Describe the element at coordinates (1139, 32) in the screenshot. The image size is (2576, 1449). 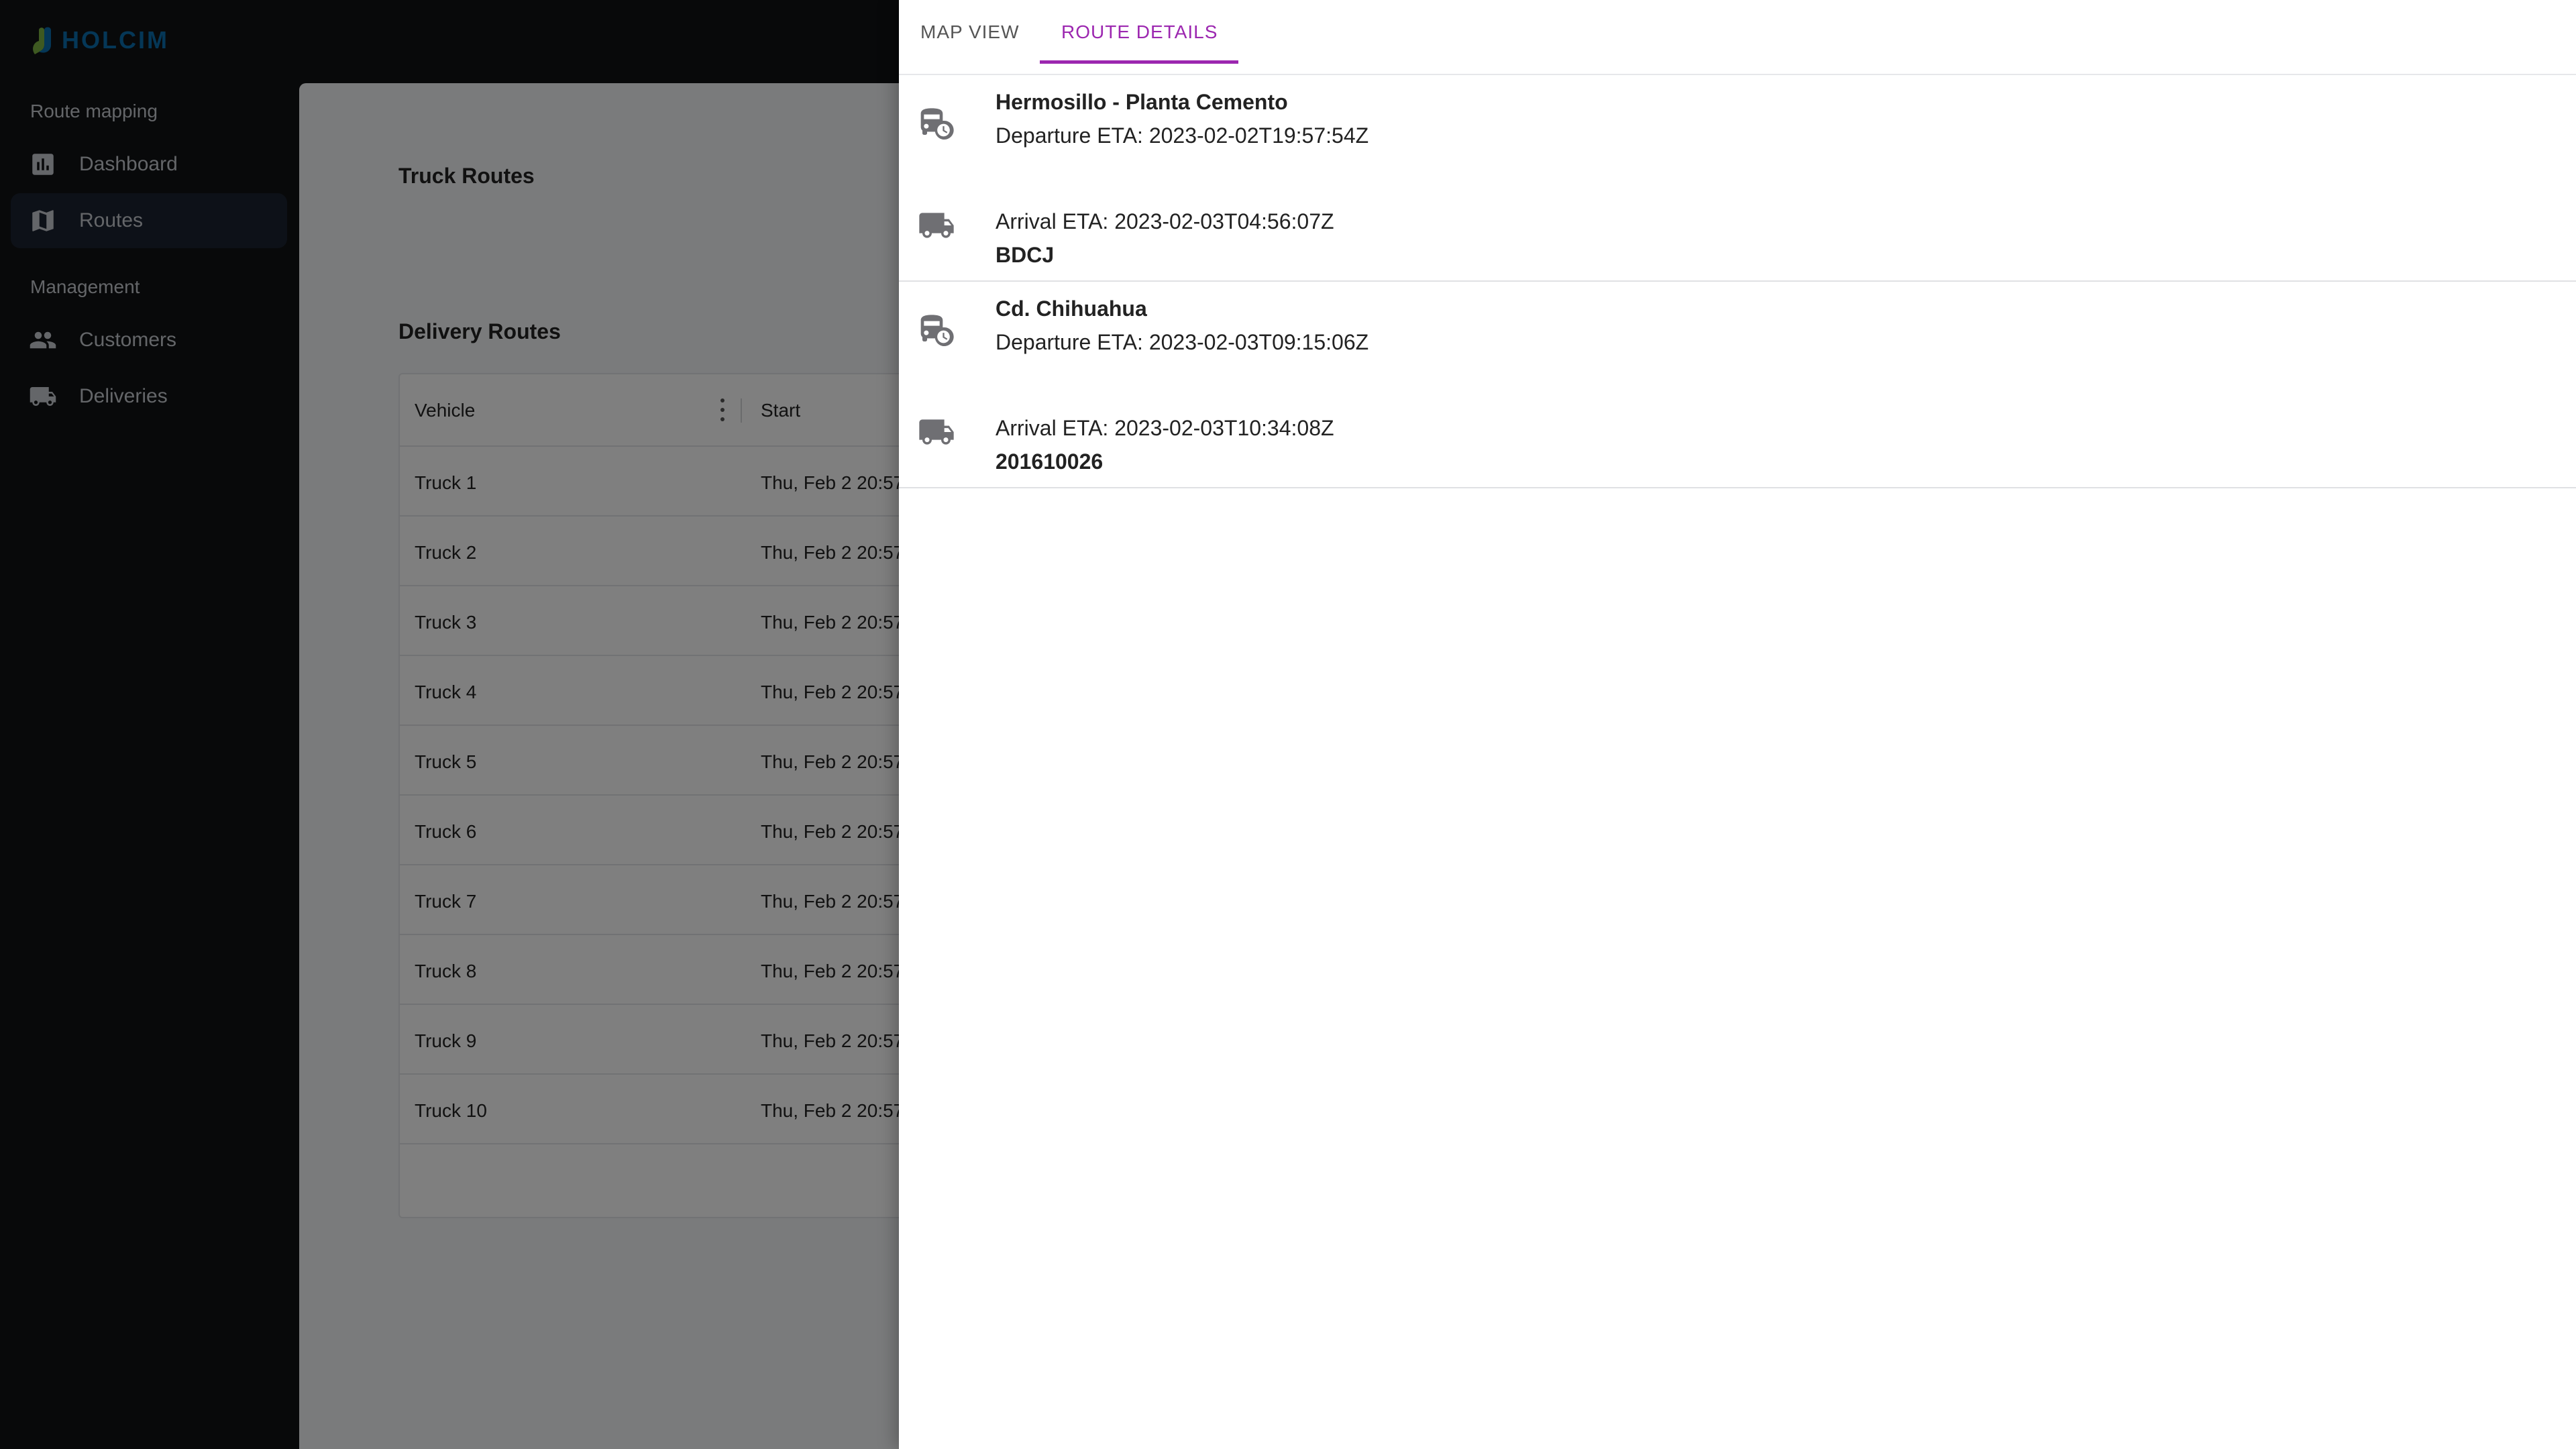
I see `tab-route-details: ROUTE DETAILS` at that location.